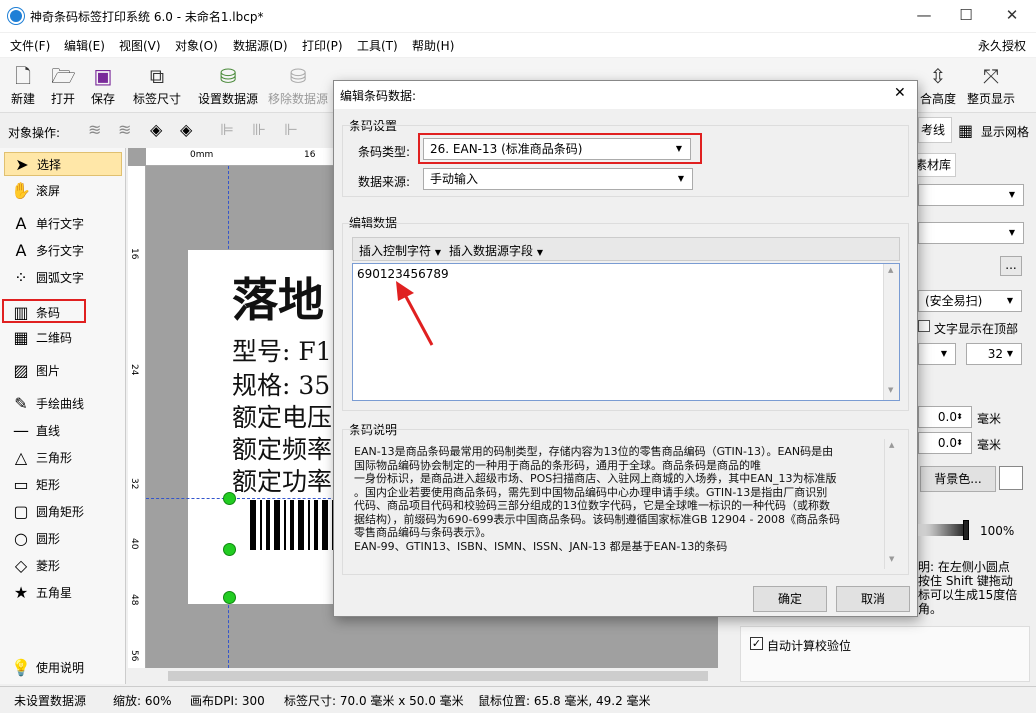 Image resolution: width=1036 pixels, height=713 pixels. What do you see at coordinates (21, 457) in the screenshot?
I see `triangle-icon: △` at bounding box center [21, 457].